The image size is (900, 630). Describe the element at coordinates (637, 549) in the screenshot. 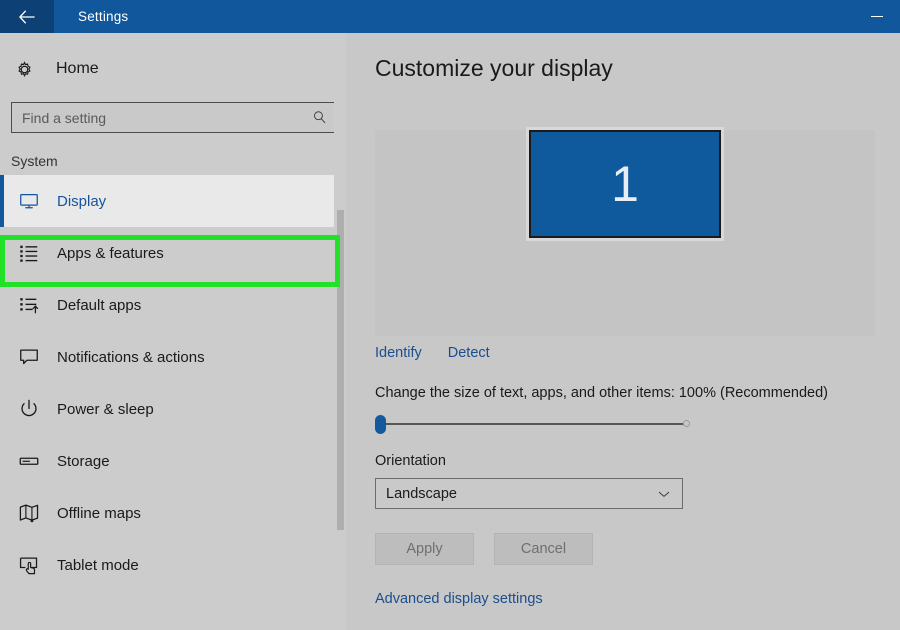

I see `action-buttons-row: Apply Cancel` at that location.